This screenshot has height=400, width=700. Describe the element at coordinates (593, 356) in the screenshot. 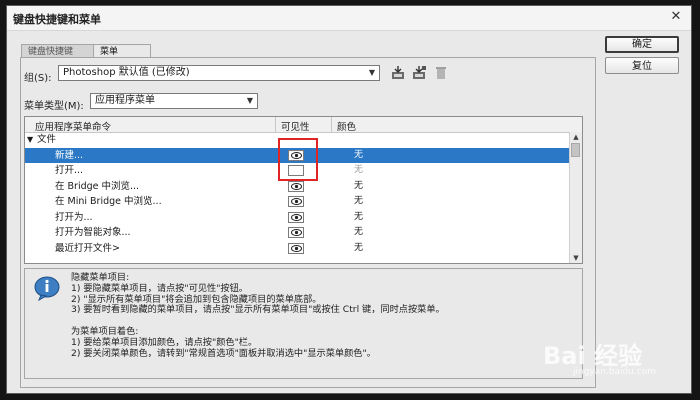

I see `watermark-text: Bai 经验` at that location.